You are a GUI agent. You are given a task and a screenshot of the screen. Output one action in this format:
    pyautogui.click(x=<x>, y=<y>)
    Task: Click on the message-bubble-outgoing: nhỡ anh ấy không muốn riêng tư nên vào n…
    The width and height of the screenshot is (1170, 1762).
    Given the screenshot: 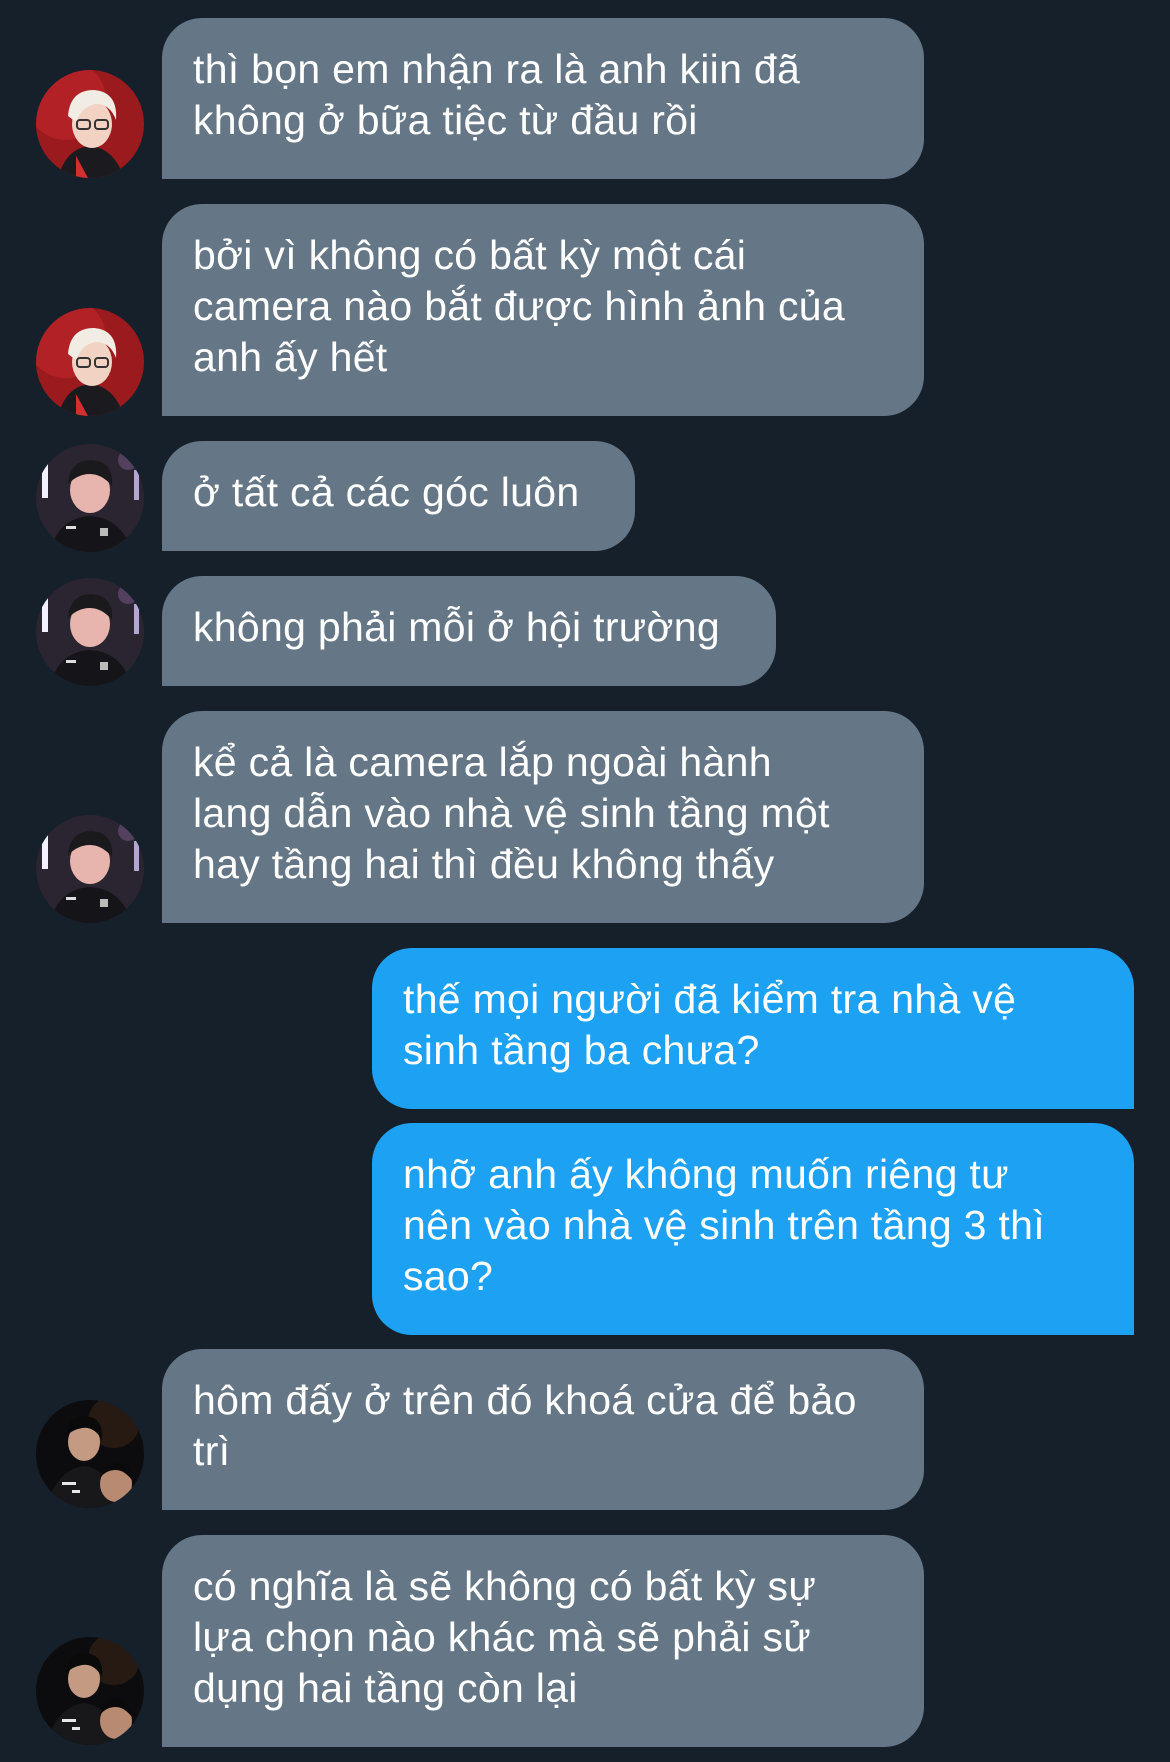 What is the action you would take?
    pyautogui.click(x=753, y=1229)
    